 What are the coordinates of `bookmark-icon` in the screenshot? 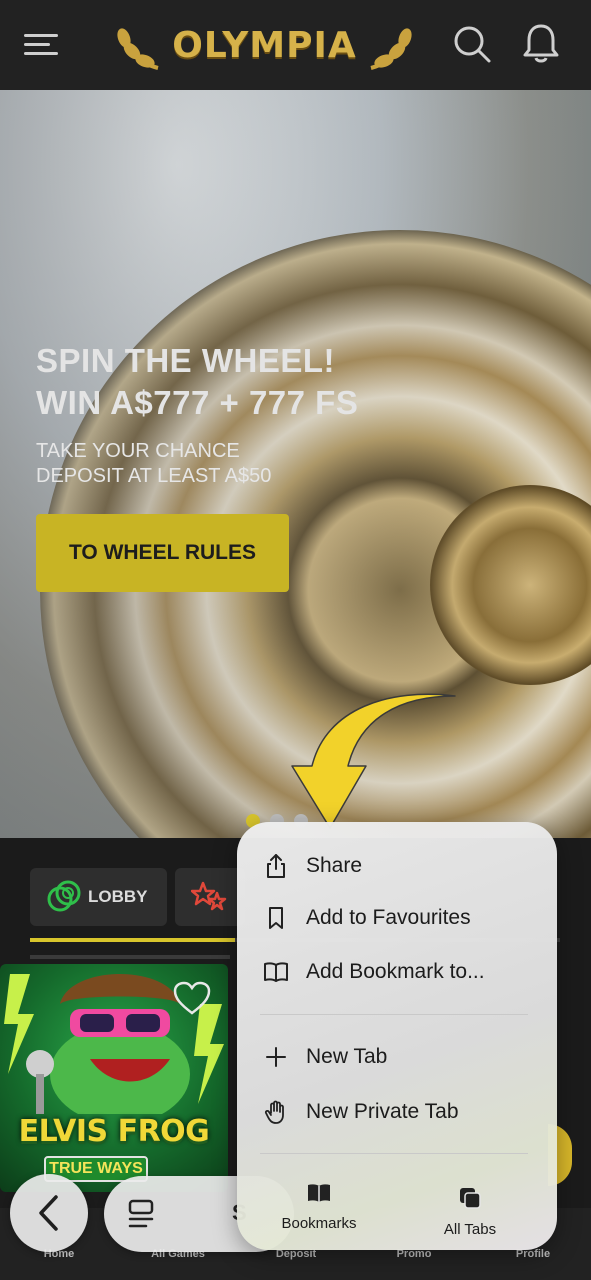 It's located at (276, 918).